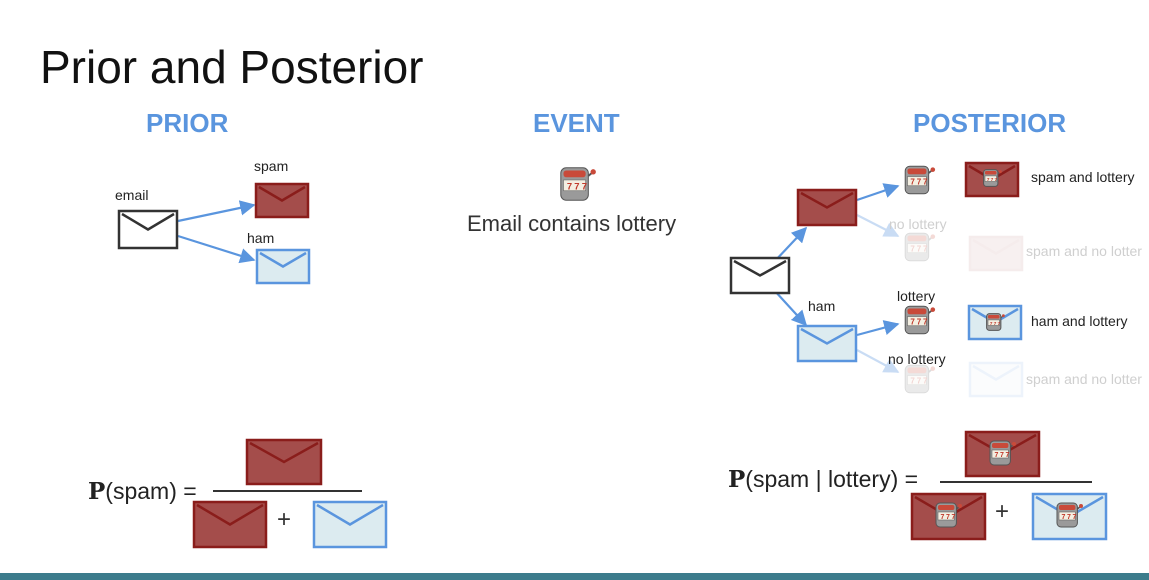  I want to click on ham-label-posterior: ham, so click(822, 306).